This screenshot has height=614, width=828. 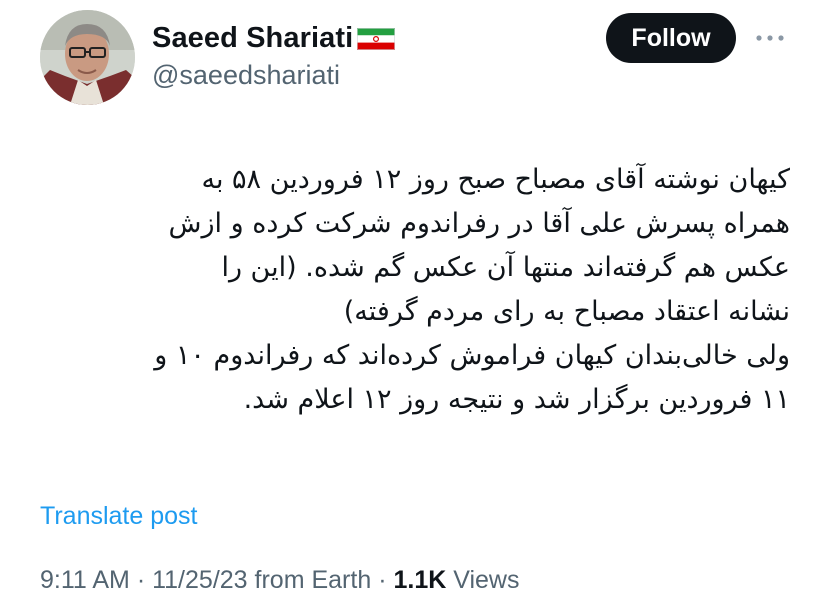 I want to click on avatar-image, so click(x=87, y=57).